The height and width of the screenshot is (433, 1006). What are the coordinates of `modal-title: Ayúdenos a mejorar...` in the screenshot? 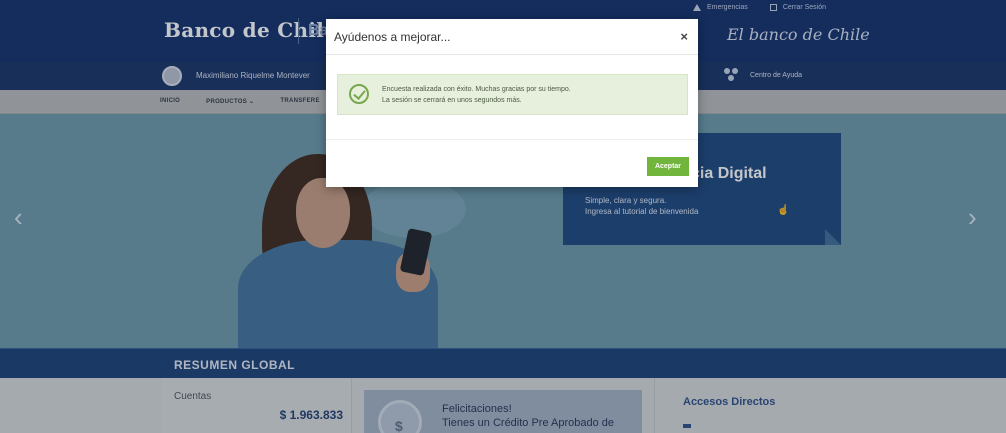 It's located at (392, 37).